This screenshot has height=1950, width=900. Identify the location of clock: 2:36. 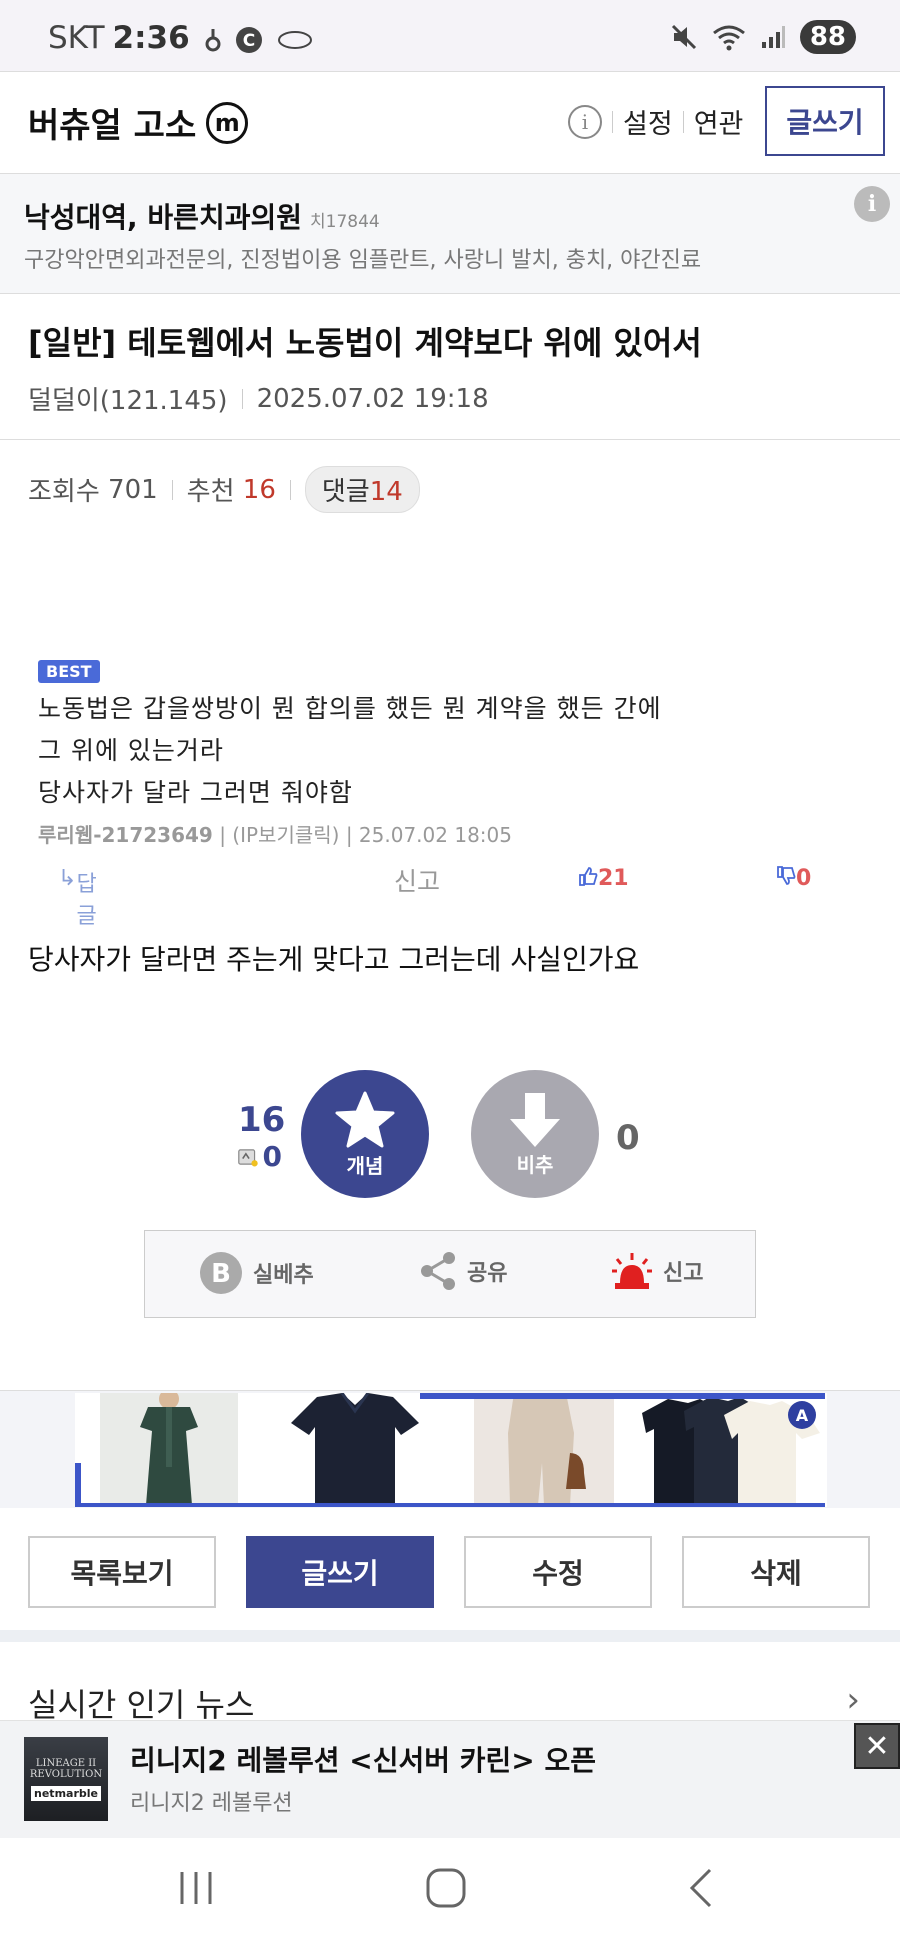
(151, 38).